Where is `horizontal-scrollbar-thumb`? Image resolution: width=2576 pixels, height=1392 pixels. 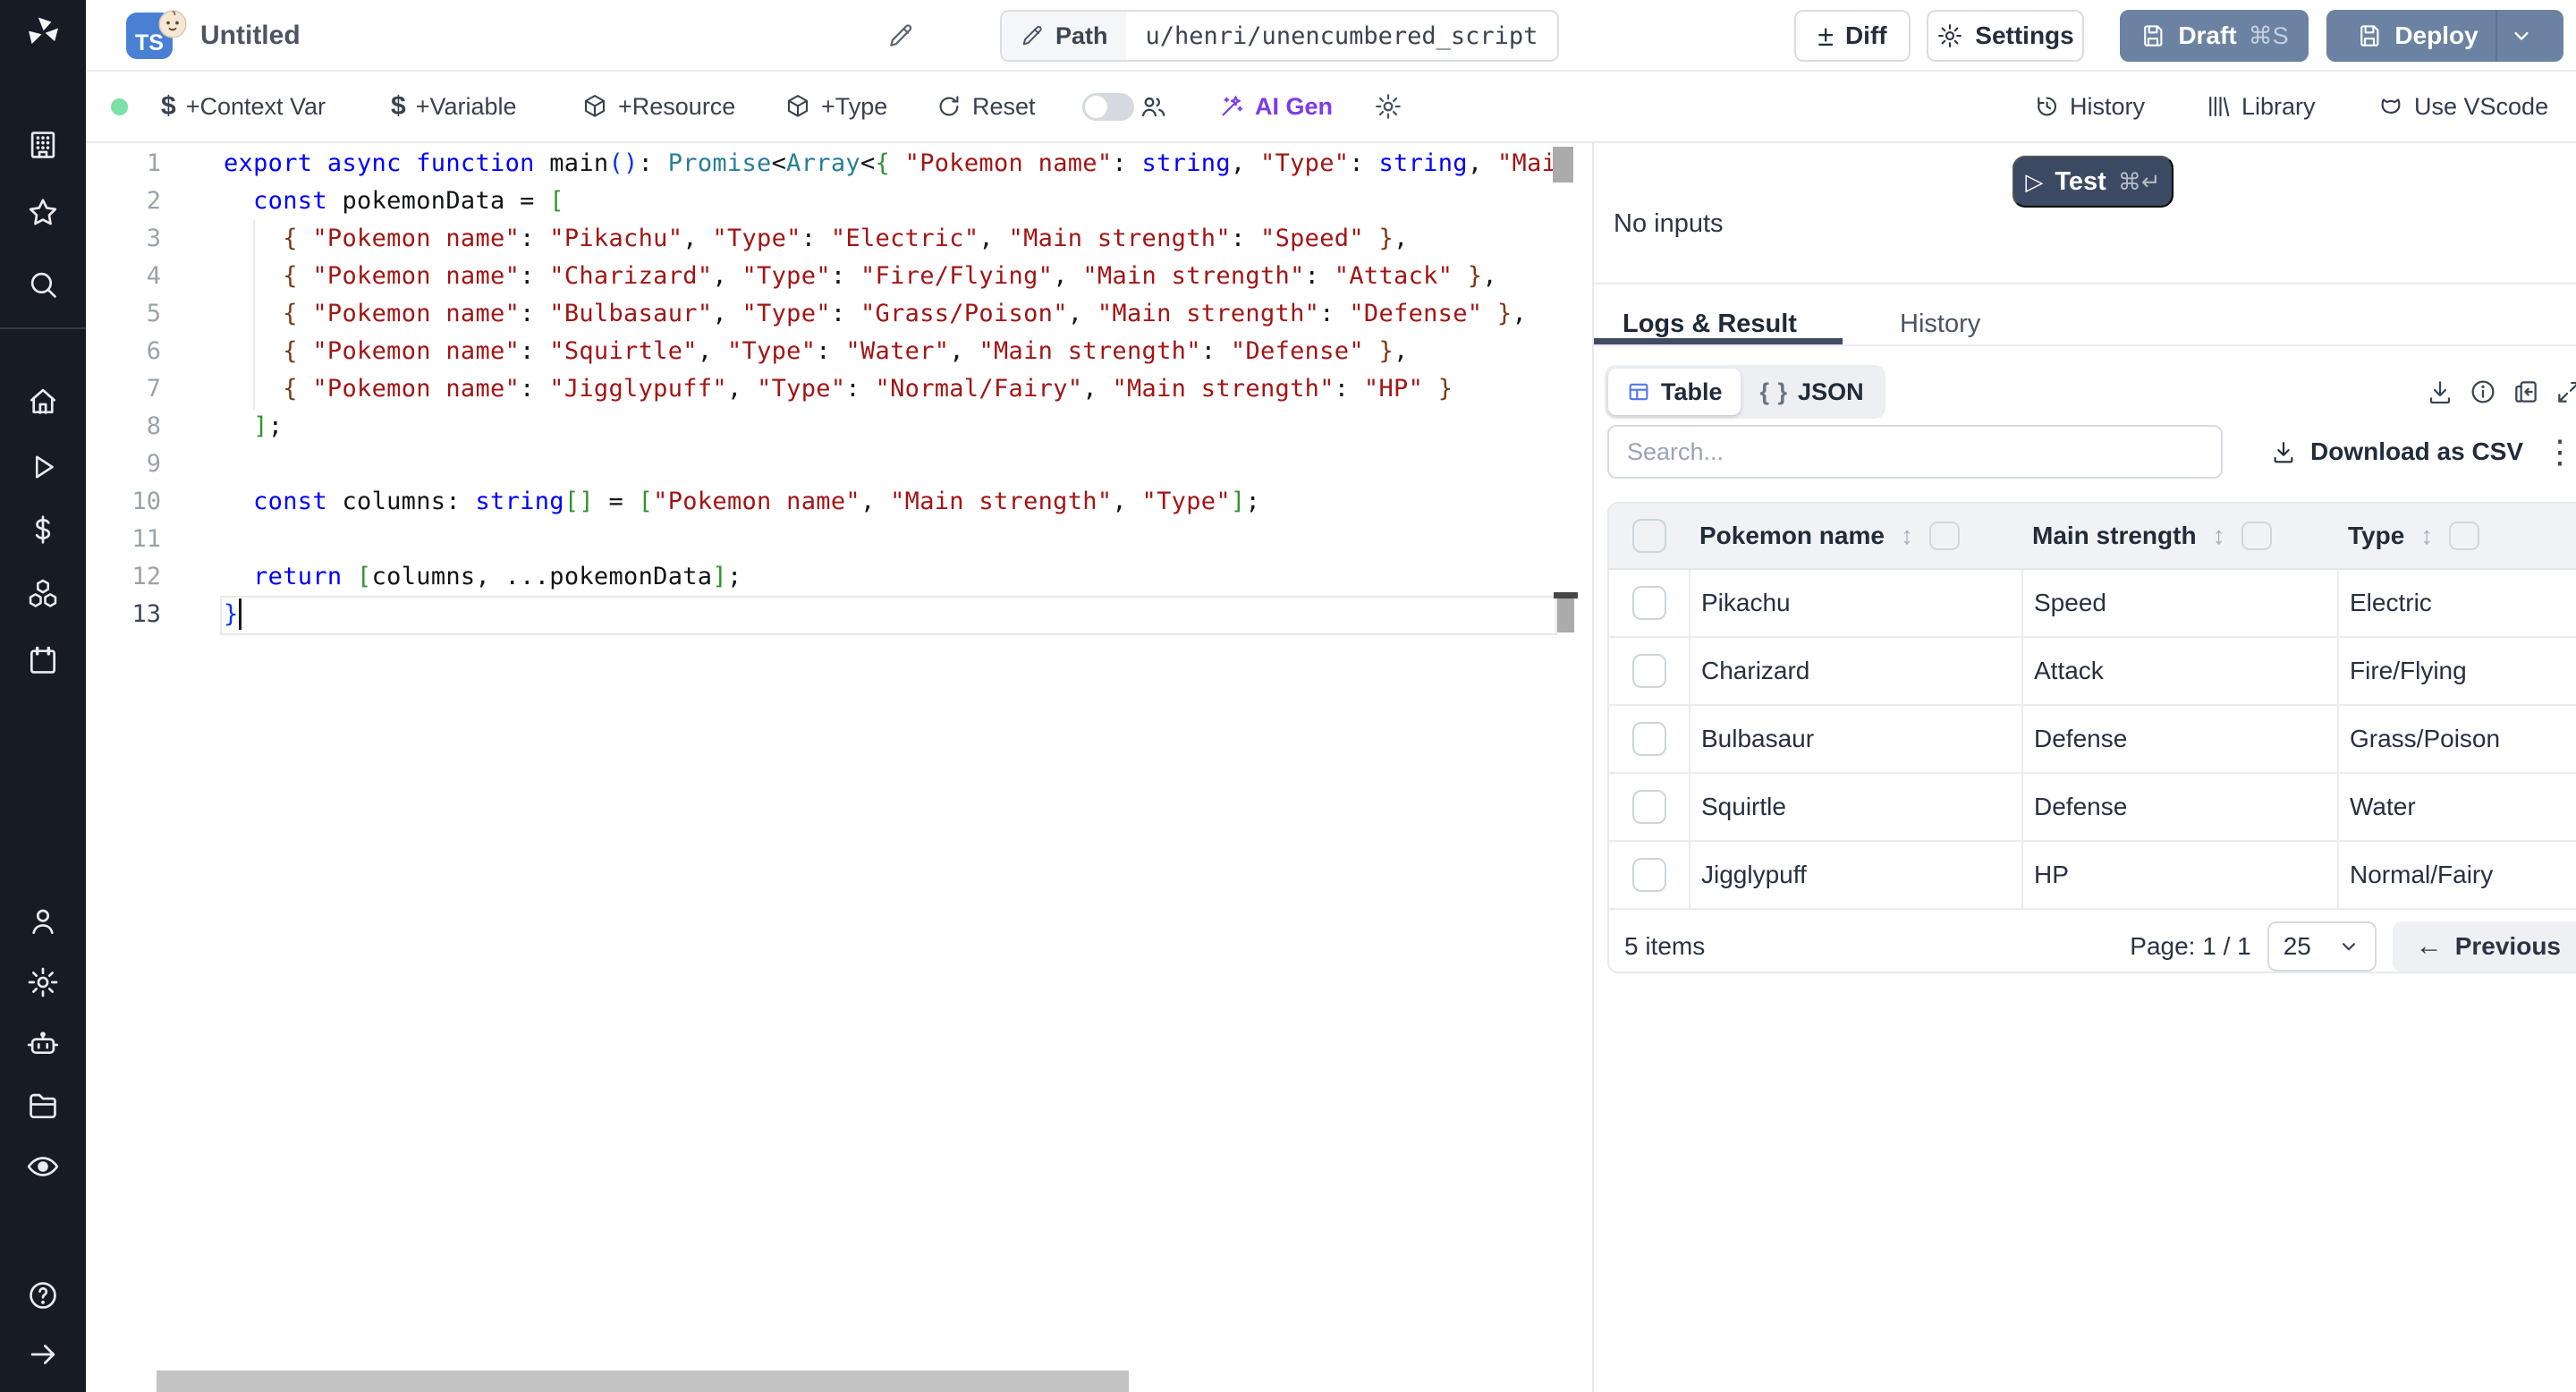 horizontal-scrollbar-thumb is located at coordinates (643, 1381).